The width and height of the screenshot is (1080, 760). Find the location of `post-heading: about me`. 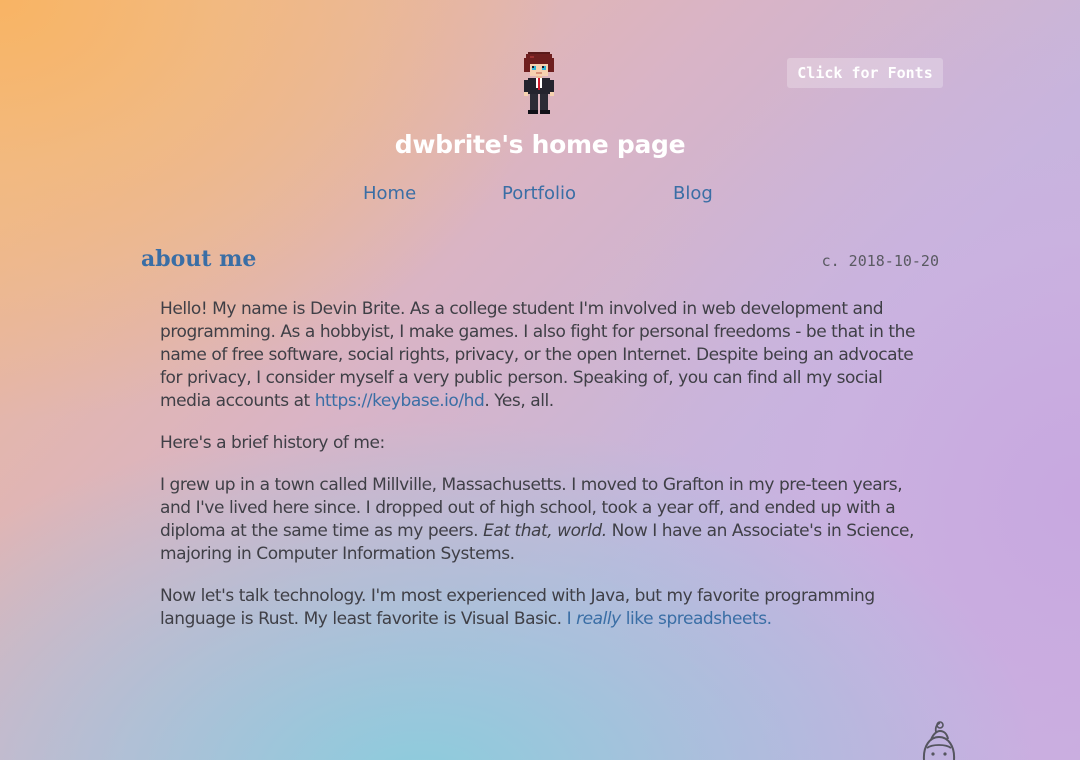

post-heading: about me is located at coordinates (199, 259).